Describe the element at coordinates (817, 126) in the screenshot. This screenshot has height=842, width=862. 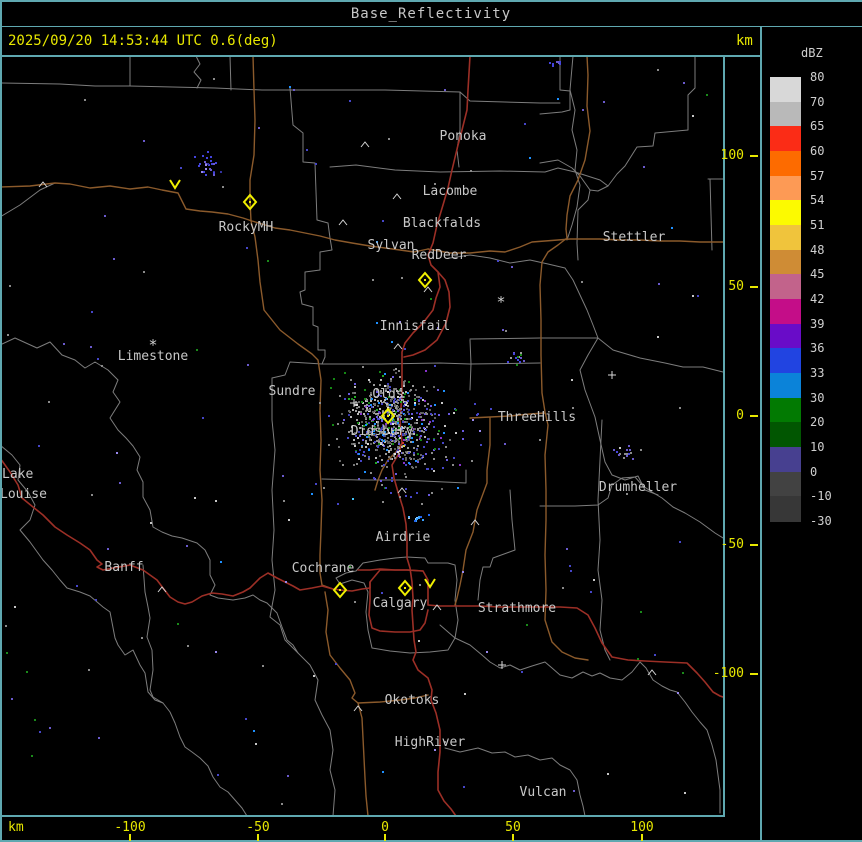
I see `colorbar-tick-label: 65` at that location.